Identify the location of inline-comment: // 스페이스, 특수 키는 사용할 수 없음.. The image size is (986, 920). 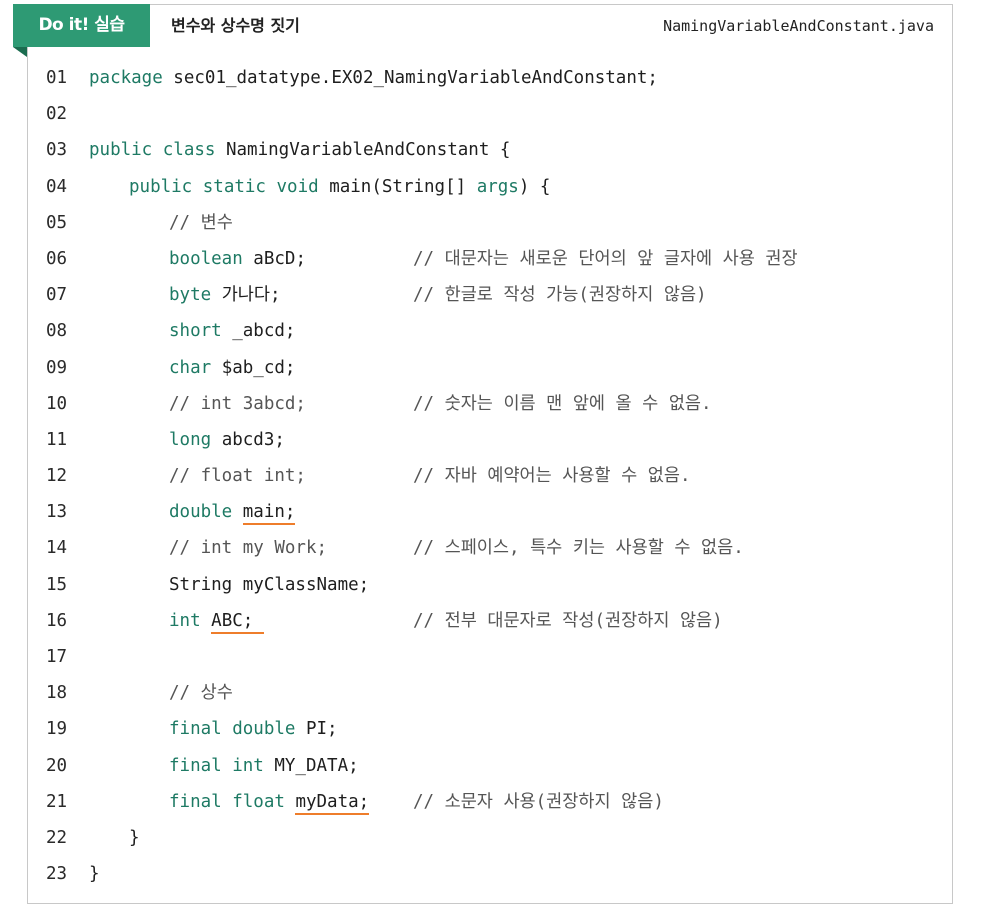
(578, 548).